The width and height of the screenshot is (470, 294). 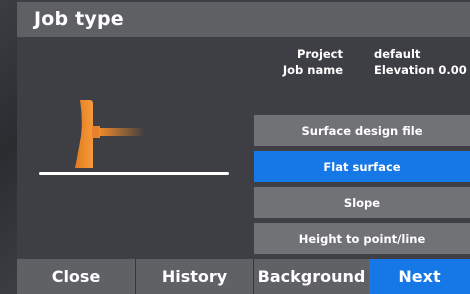 What do you see at coordinates (362, 130) in the screenshot?
I see `option-surface-design-file: Surface design file` at bounding box center [362, 130].